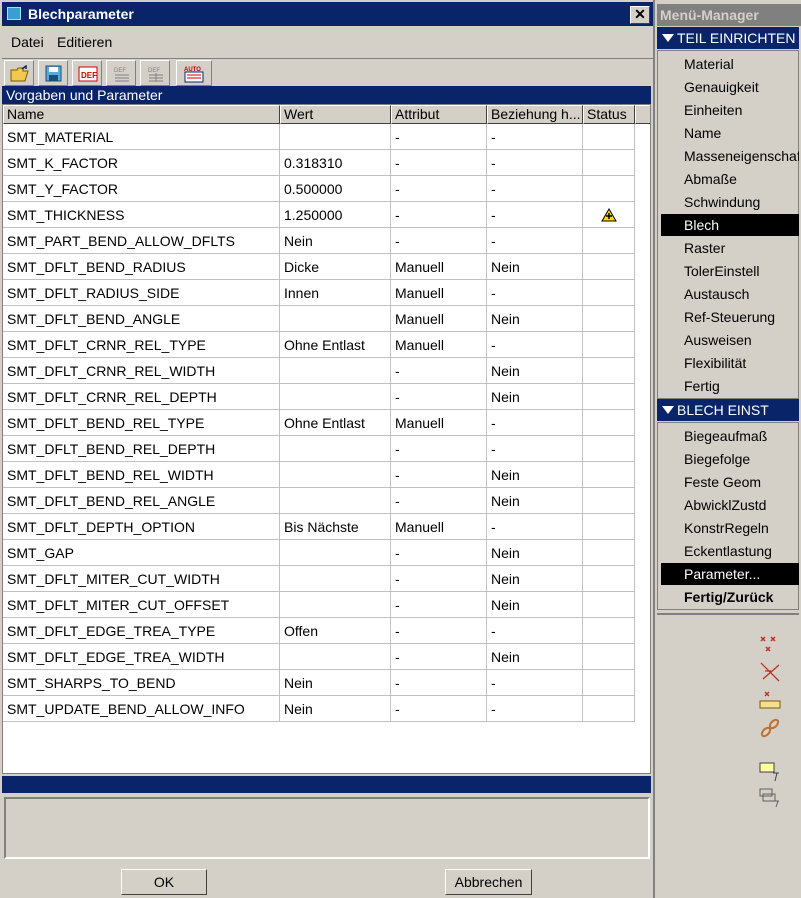 This screenshot has width=801, height=898. I want to click on table-row: SMT_DFLT_BEND_REL_WIDTH - Nein, so click(319, 475).